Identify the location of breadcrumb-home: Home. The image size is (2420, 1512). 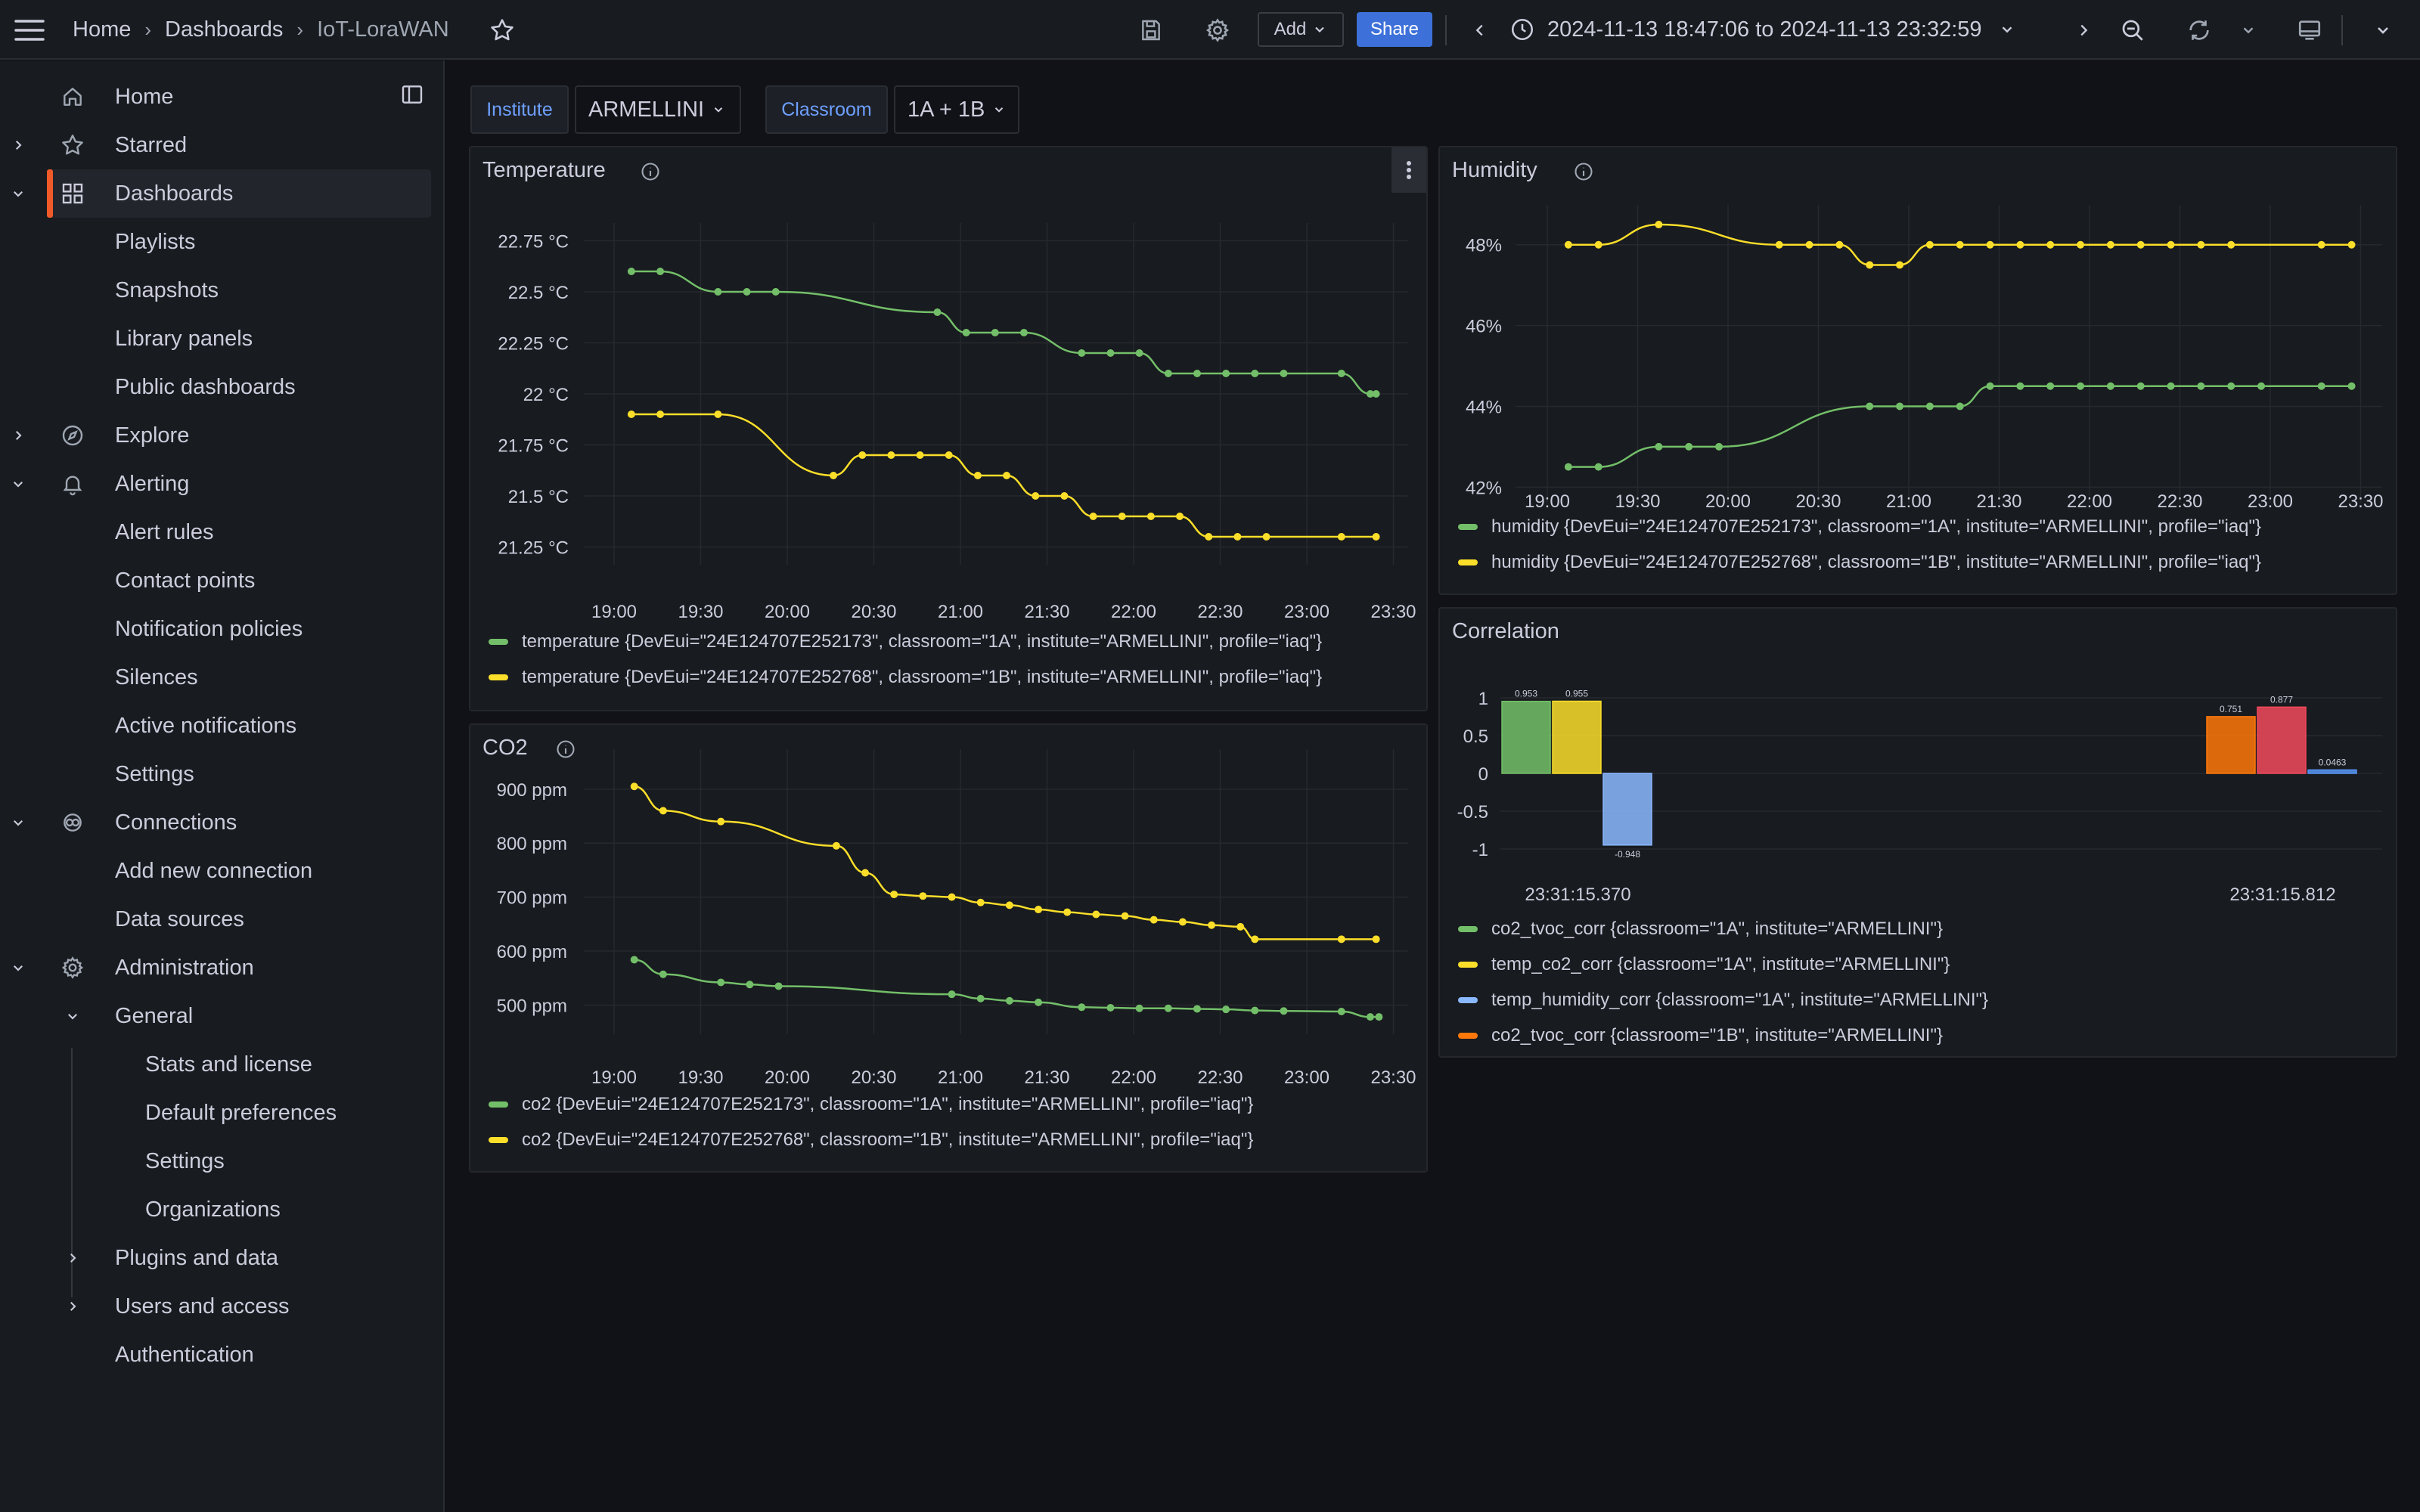
(102, 30).